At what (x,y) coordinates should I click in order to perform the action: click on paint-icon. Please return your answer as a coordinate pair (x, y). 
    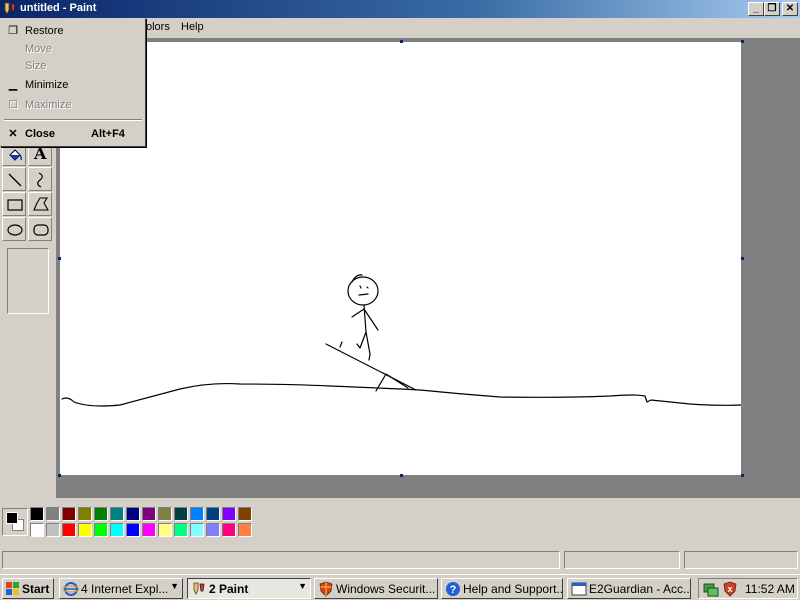
    Looking at the image, I should click on (199, 588).